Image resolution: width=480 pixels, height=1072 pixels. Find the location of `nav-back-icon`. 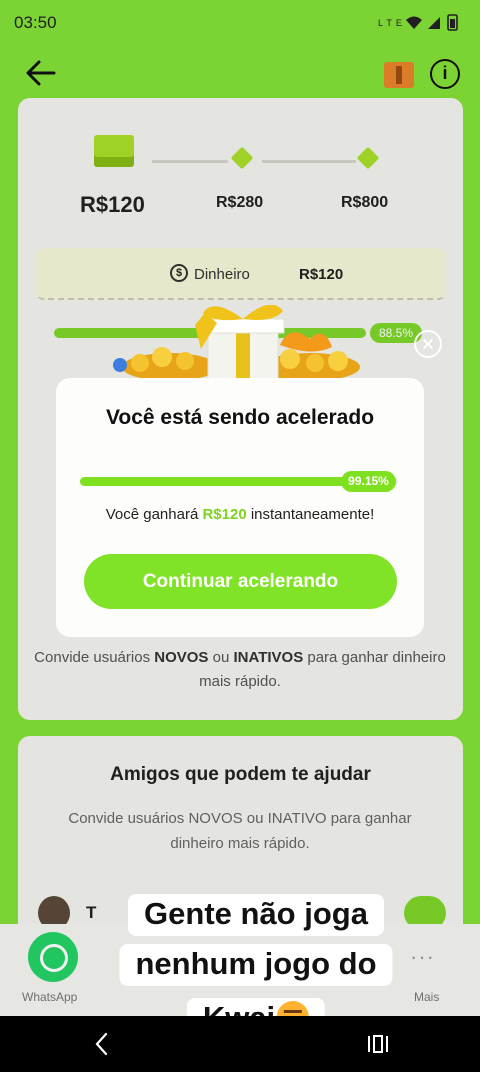

nav-back-icon is located at coordinates (102, 1044).